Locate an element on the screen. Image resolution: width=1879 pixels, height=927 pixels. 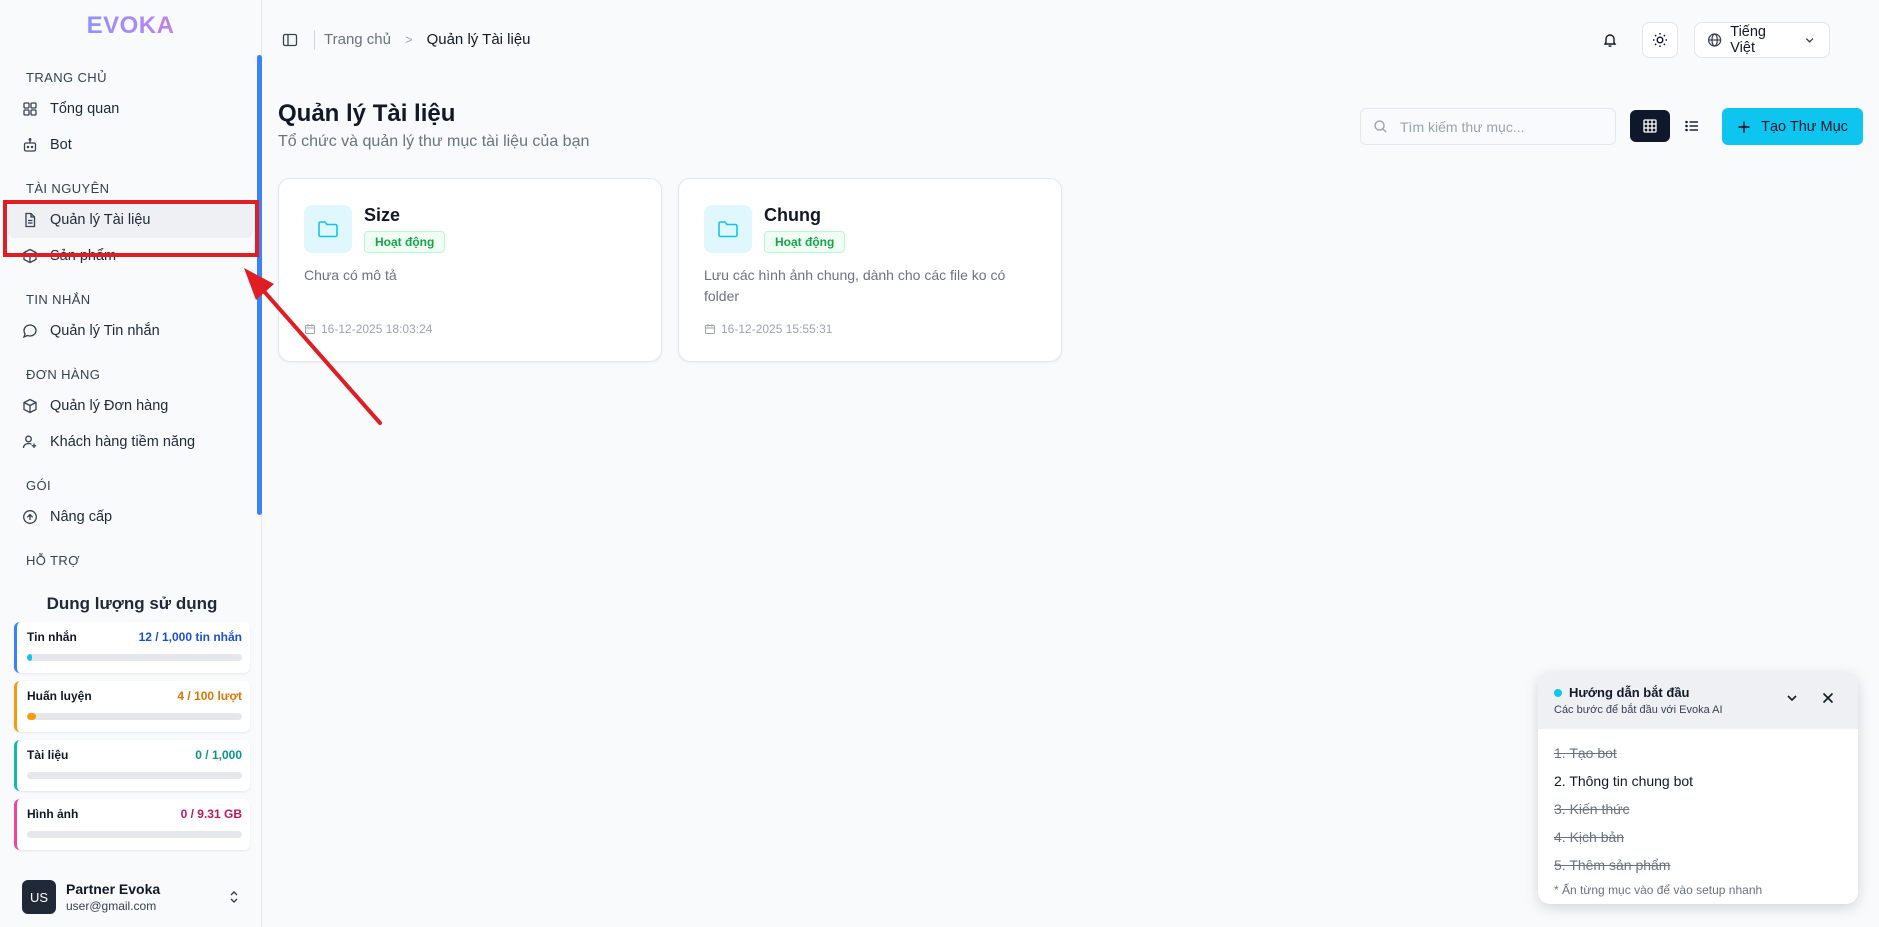
usage-card-training: Huấn luyện 4 / 100 lượt is located at coordinates (132, 706).